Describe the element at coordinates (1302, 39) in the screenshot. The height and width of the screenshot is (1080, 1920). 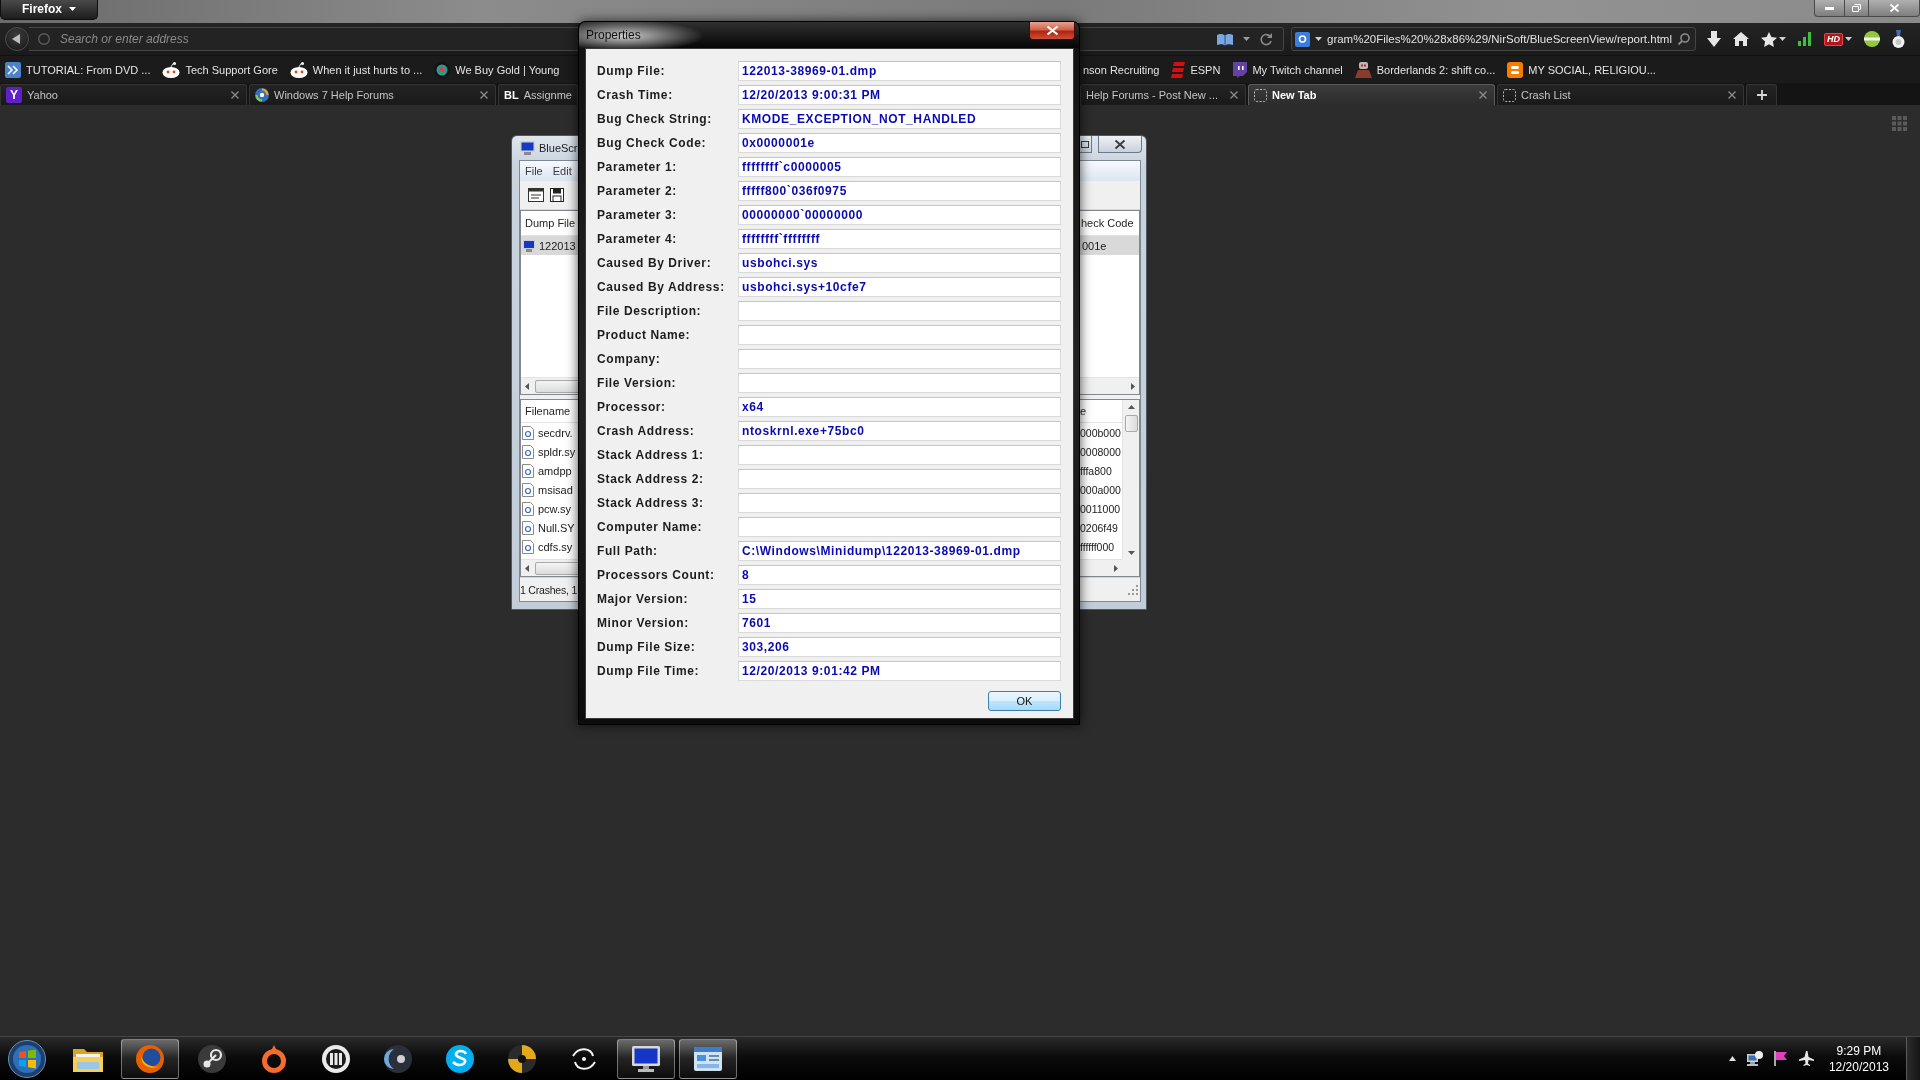
I see `engine-tile-icon` at that location.